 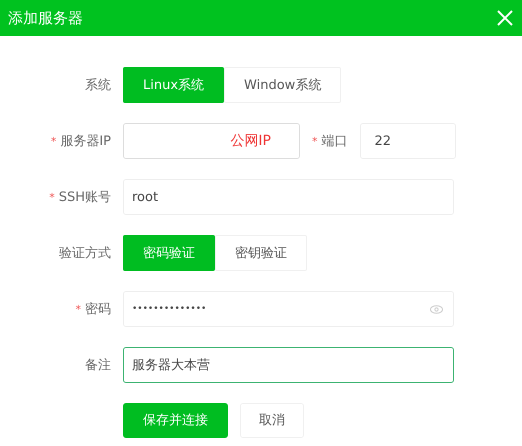 What do you see at coordinates (288, 309) in the screenshot?
I see `password-field: ••••••••••••••` at bounding box center [288, 309].